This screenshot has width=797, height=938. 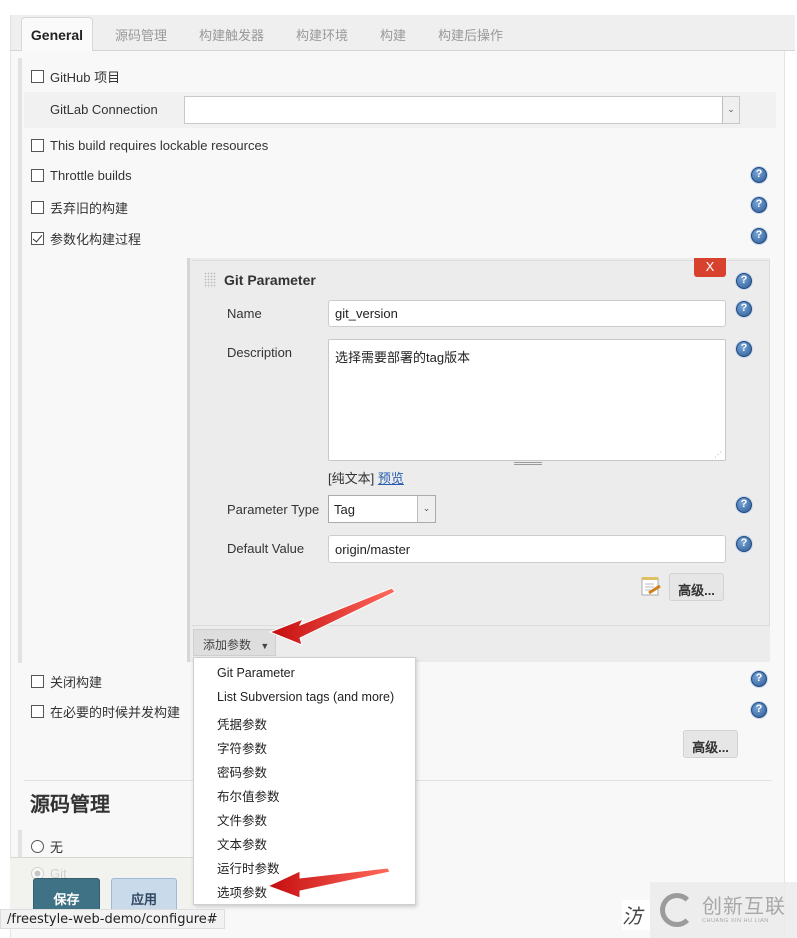 What do you see at coordinates (528, 463) in the screenshot?
I see `textarea-resize-handle` at bounding box center [528, 463].